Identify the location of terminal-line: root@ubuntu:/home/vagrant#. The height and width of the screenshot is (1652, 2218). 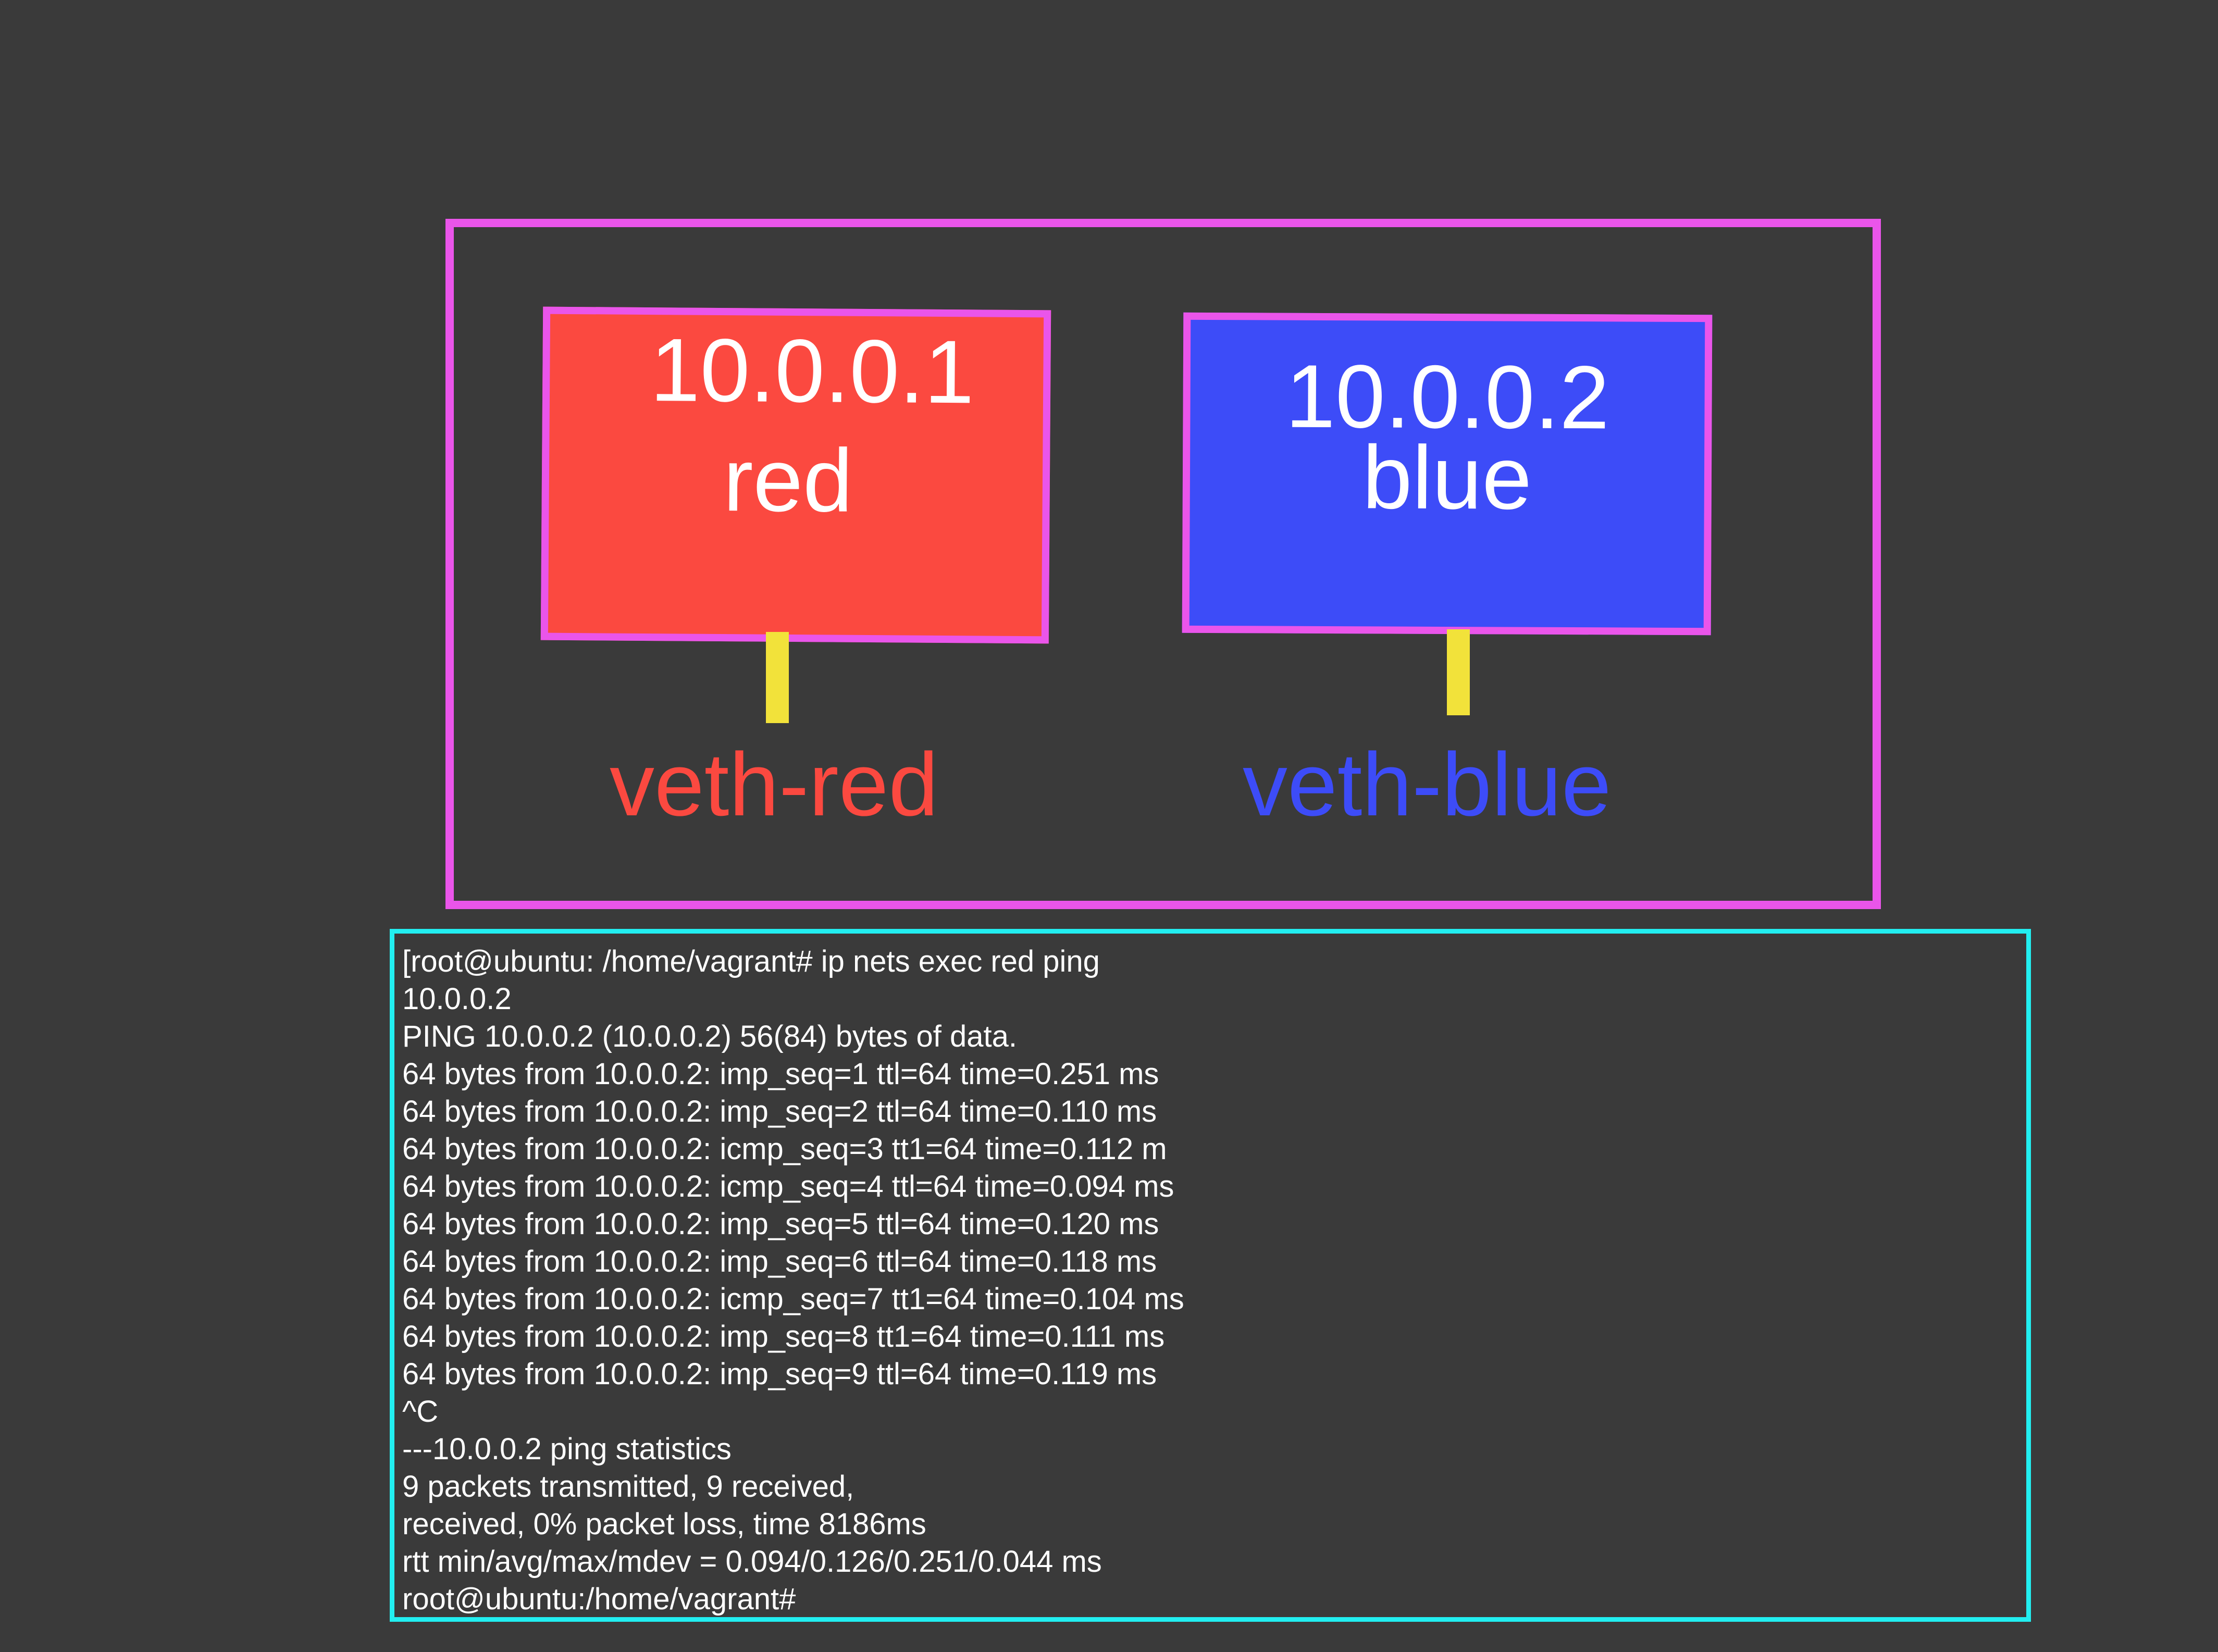
(599, 1599).